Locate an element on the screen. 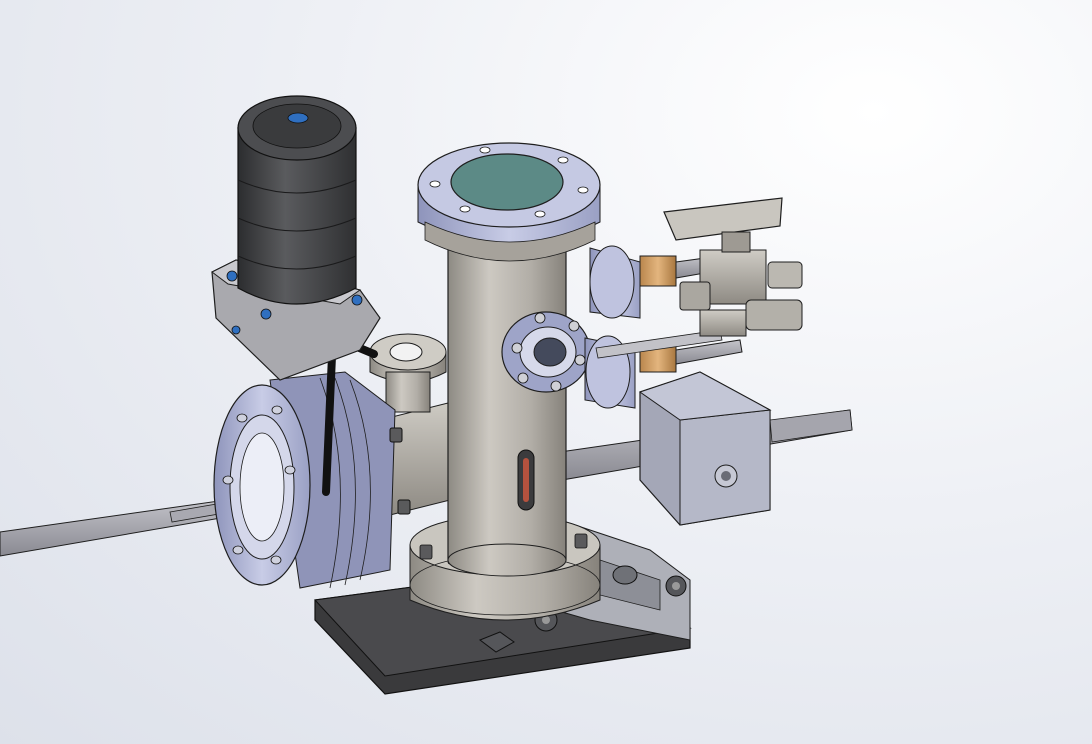 The height and width of the screenshot is (744, 1092). gate-valve-flange is located at coordinates (312, 480).